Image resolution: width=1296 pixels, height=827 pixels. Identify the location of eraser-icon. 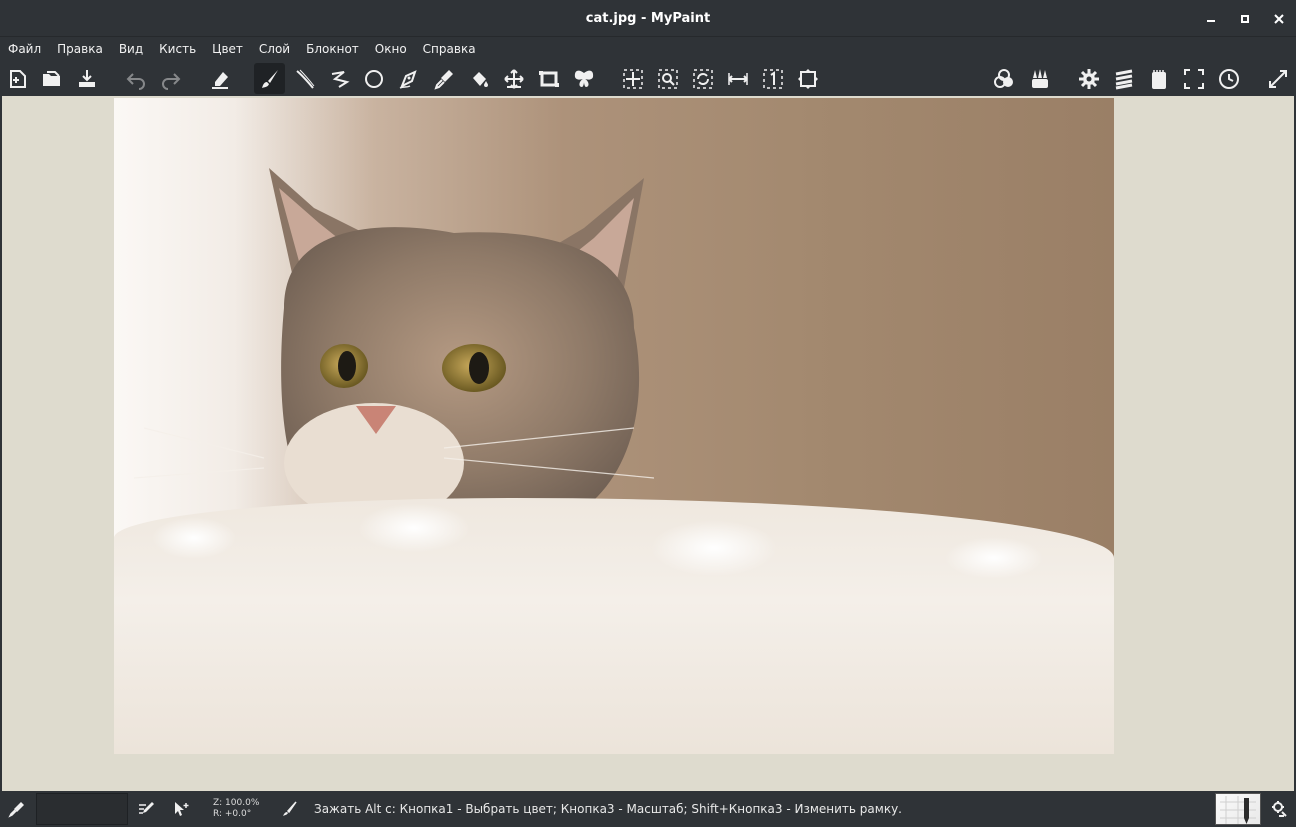
(219, 78).